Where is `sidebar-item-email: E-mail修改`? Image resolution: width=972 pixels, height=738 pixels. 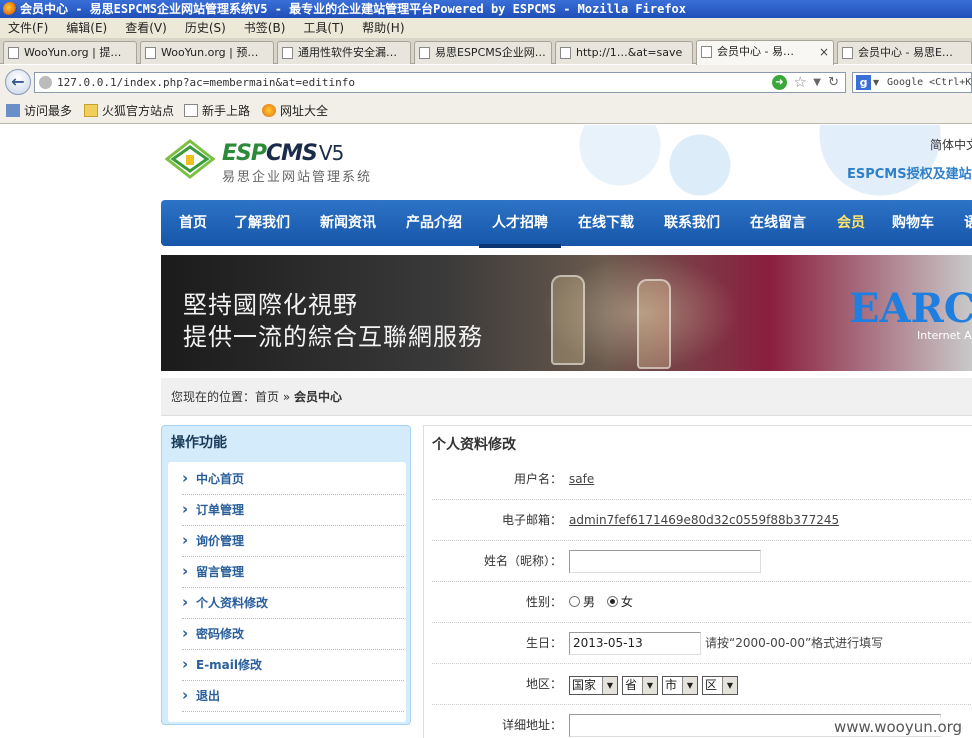
sidebar-item-email: E-mail修改 is located at coordinates (293, 665).